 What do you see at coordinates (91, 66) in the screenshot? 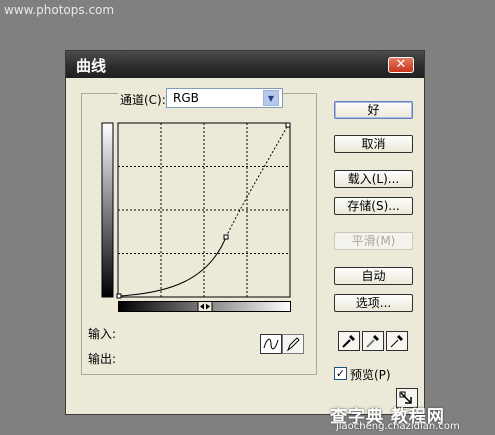
I see `window-title: 曲线` at bounding box center [91, 66].